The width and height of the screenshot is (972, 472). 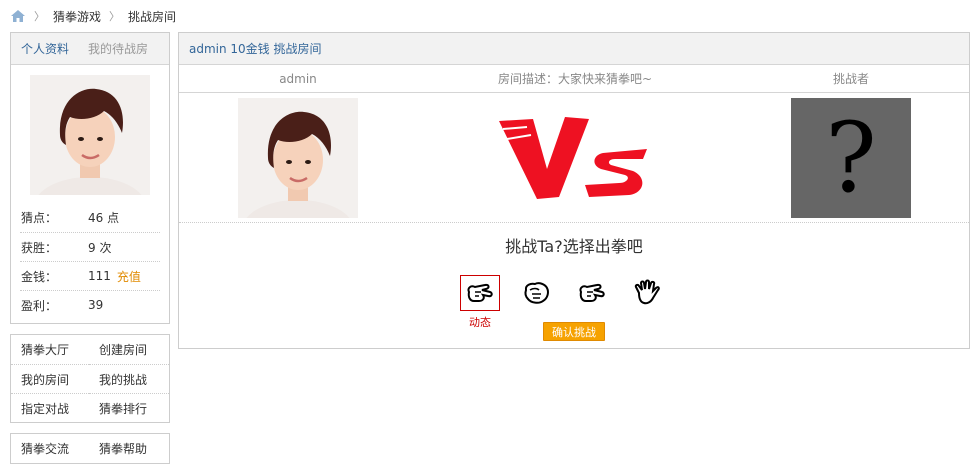 I want to click on nav-grid: 猜拳交流 猜拳帮助, so click(x=90, y=448).